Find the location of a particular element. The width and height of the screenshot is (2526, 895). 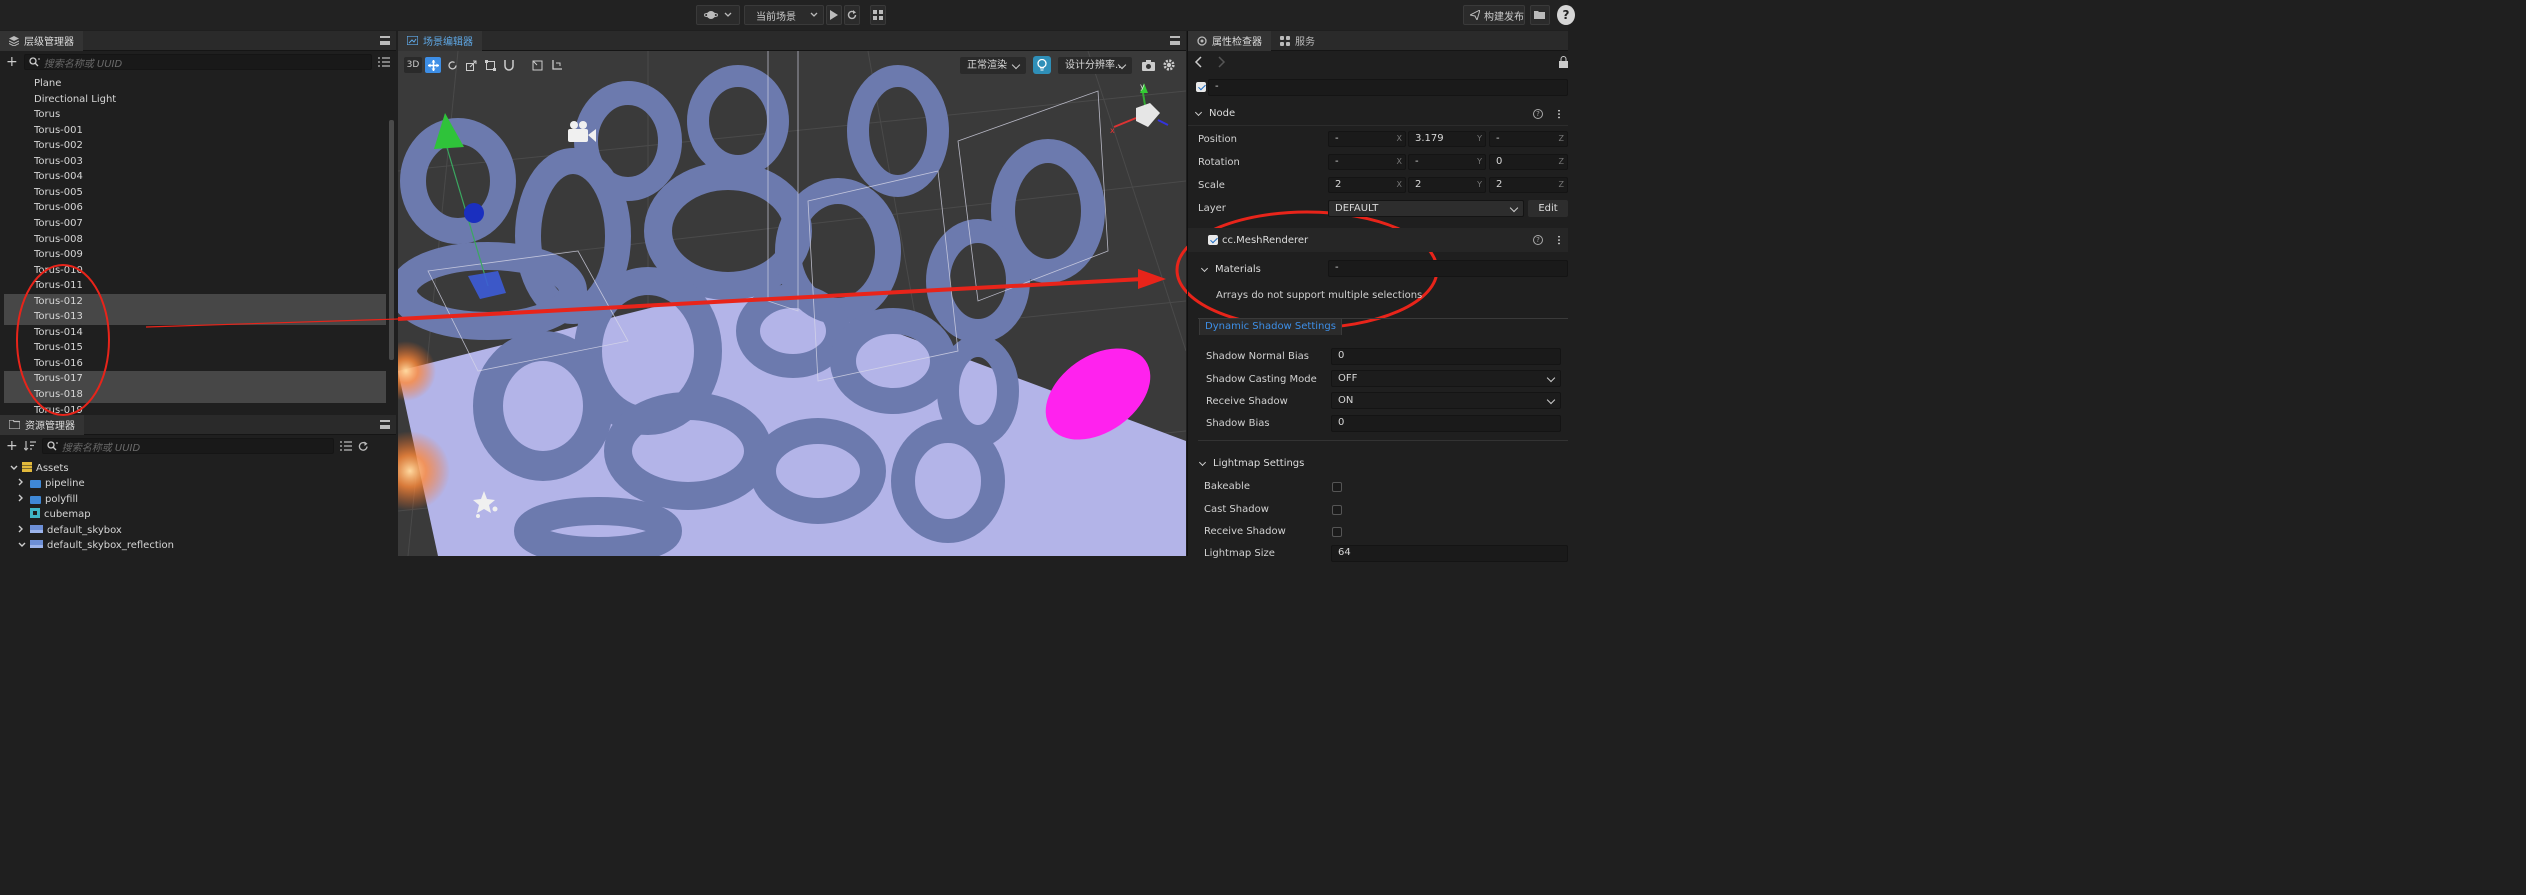

hierarchy-item: Torus-017 is located at coordinates (195, 379).